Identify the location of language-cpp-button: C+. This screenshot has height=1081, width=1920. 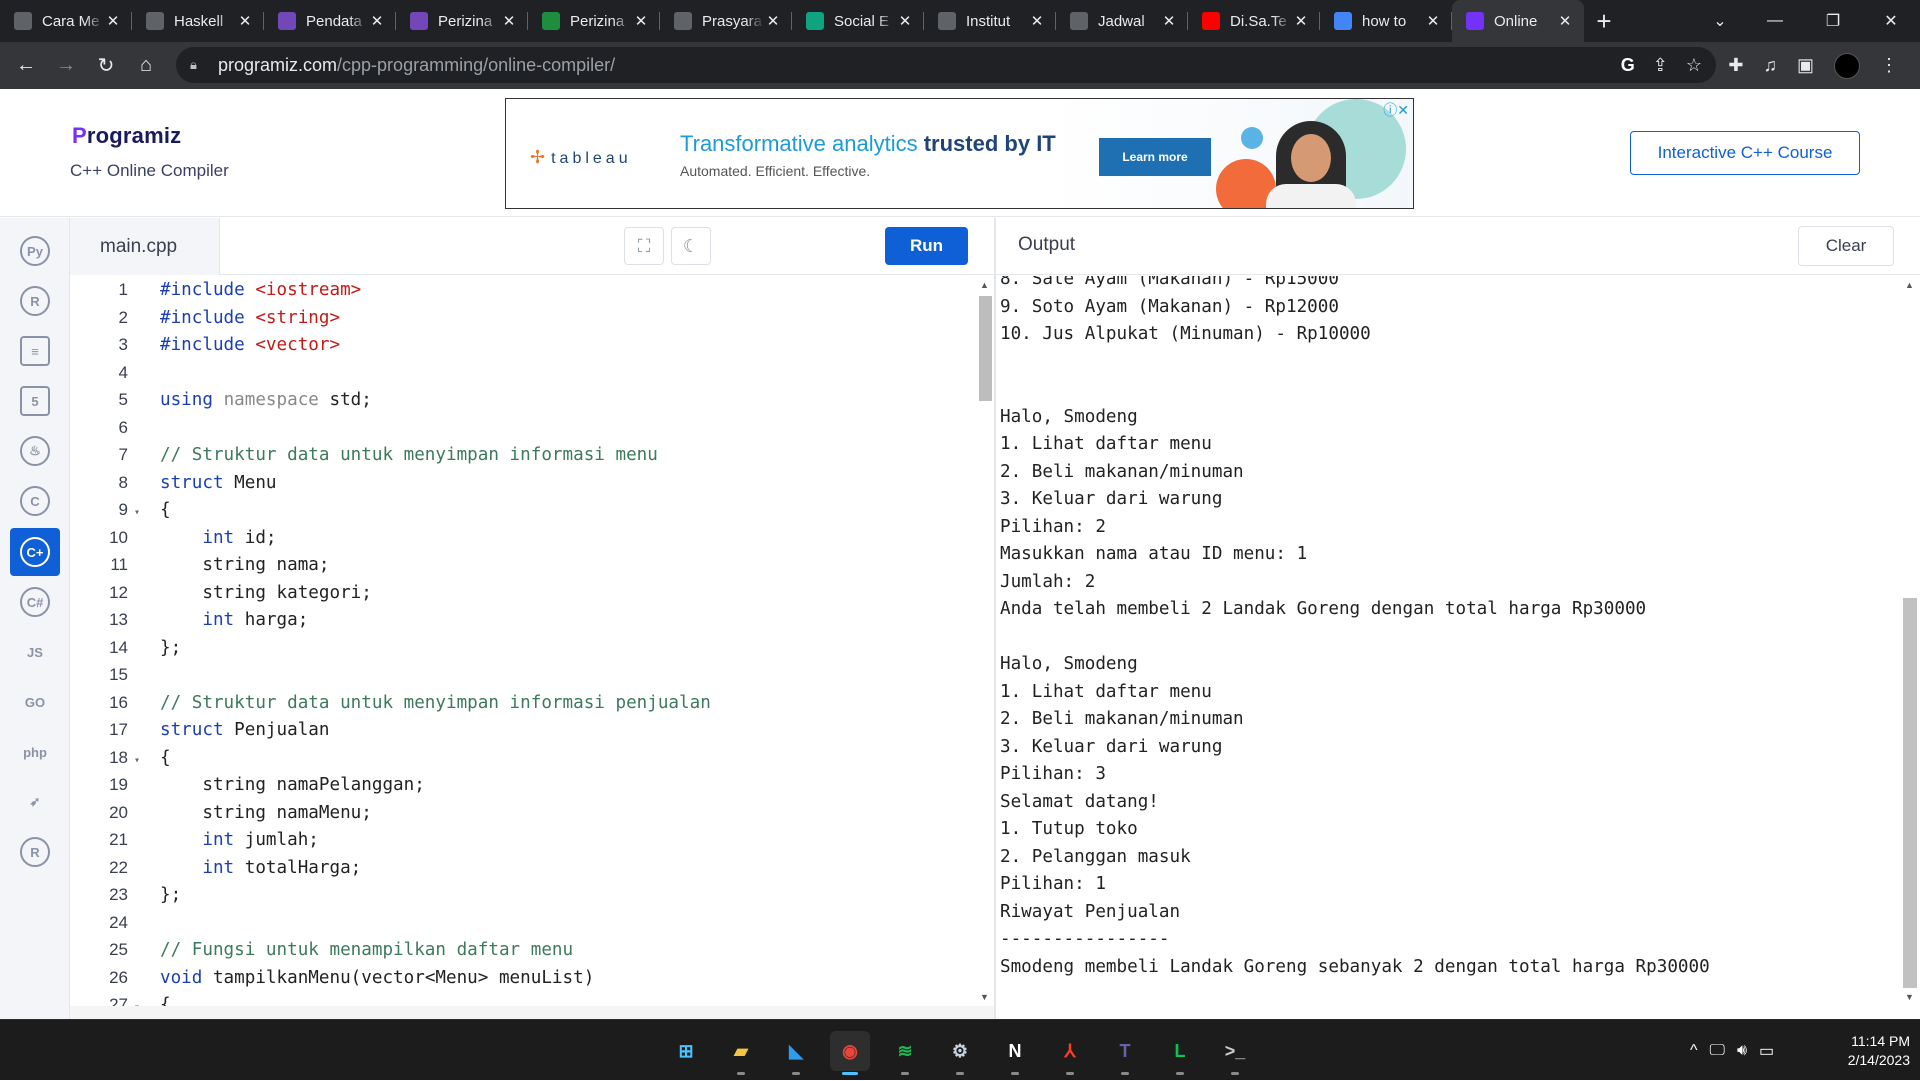
(35, 552).